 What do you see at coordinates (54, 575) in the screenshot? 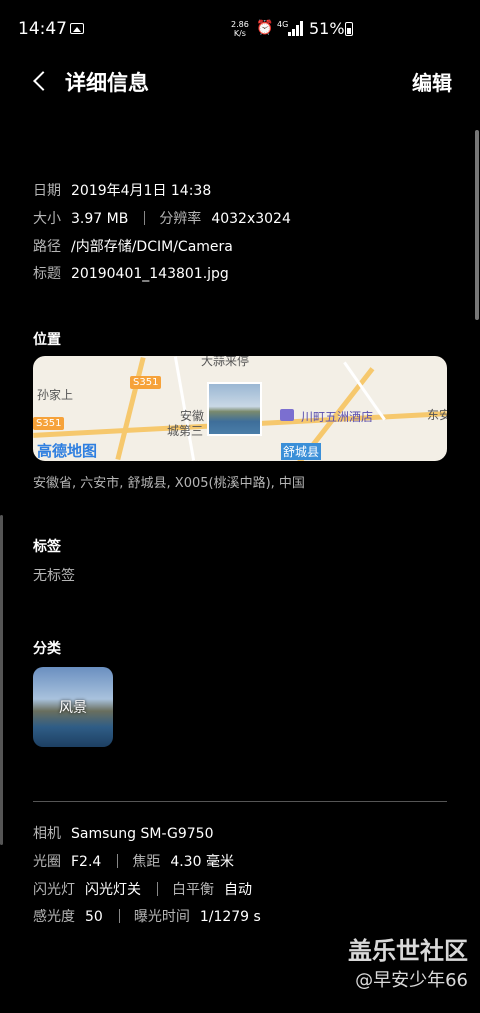
I see `tags-empty-text: 无标签` at bounding box center [54, 575].